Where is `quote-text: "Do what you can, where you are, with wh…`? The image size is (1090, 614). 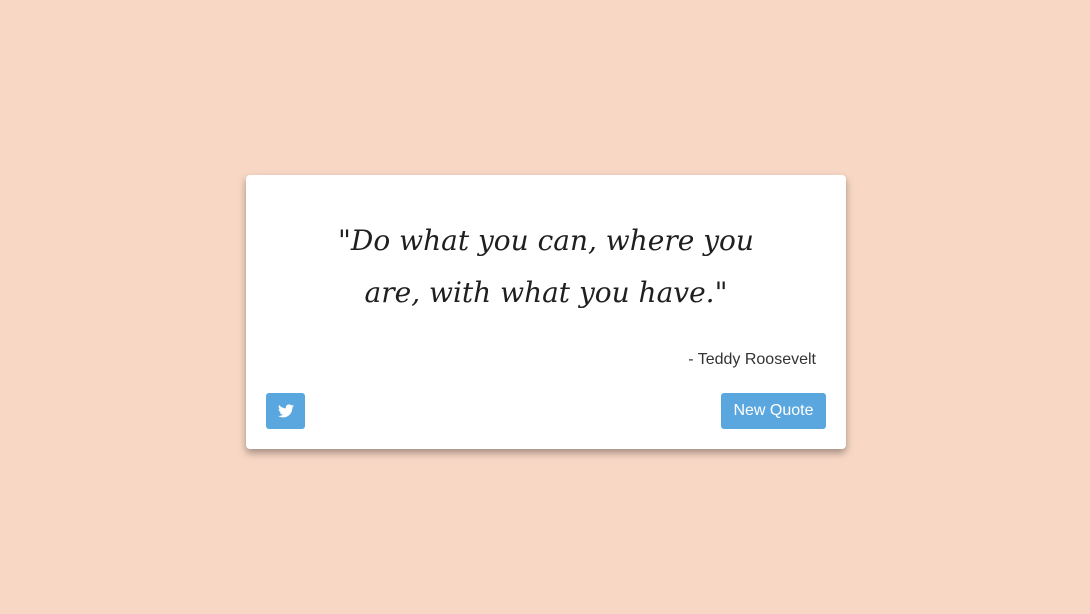 quote-text: "Do what you can, where you are, with wh… is located at coordinates (546, 266).